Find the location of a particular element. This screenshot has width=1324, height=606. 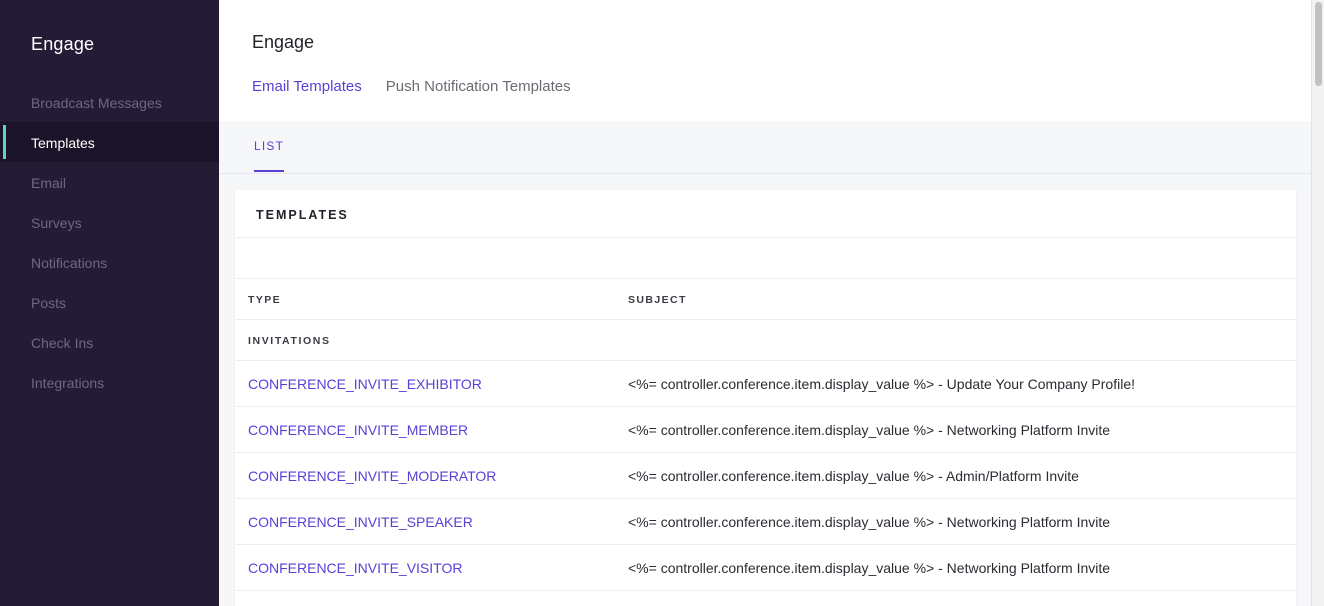

template-type-link: CONFERENCE_INVITE_MEMBER is located at coordinates (358, 430).